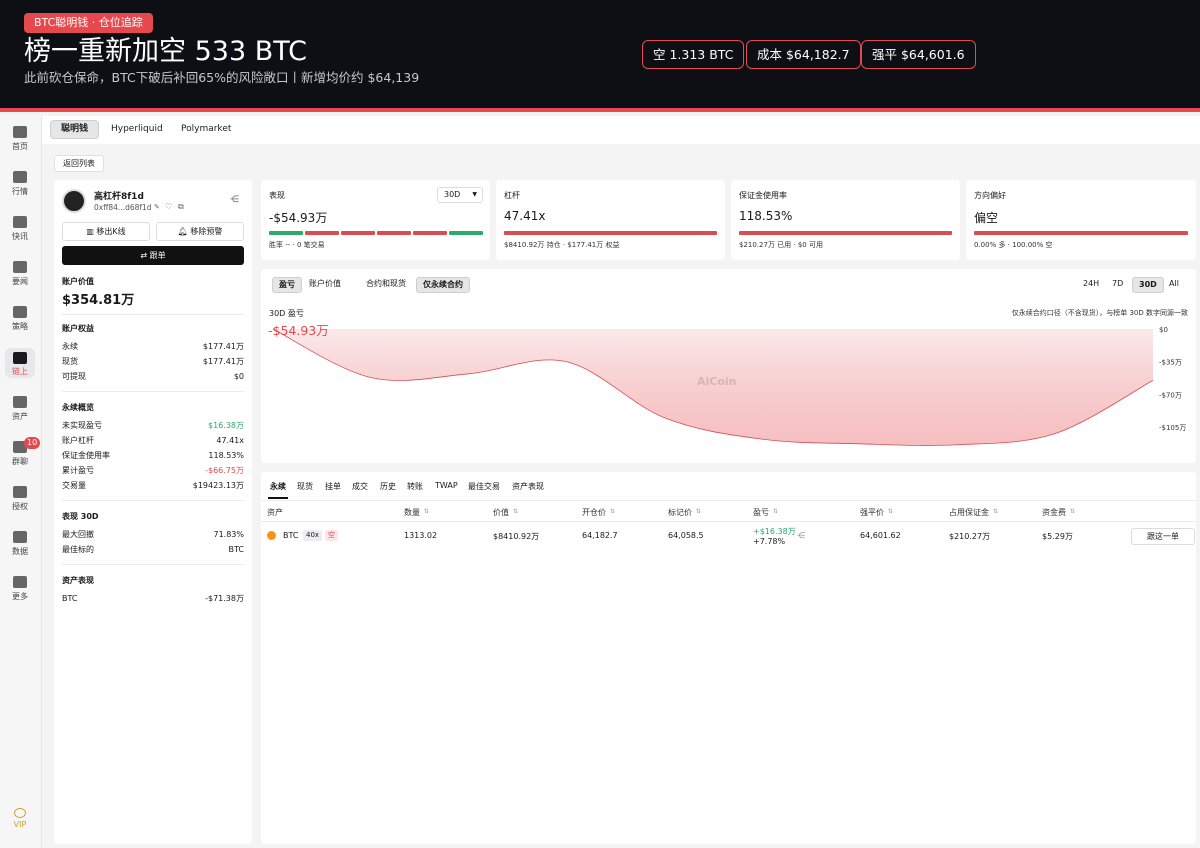 The height and width of the screenshot is (848, 1200). Describe the element at coordinates (20, 232) in the screenshot. I see `sidebar-item-flash: 快讯` at that location.